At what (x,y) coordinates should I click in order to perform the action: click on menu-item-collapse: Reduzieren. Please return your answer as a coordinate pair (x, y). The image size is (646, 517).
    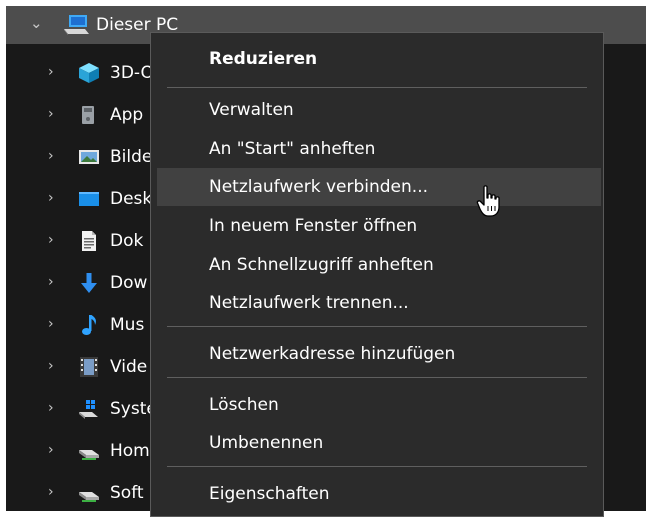
    Looking at the image, I should click on (379, 59).